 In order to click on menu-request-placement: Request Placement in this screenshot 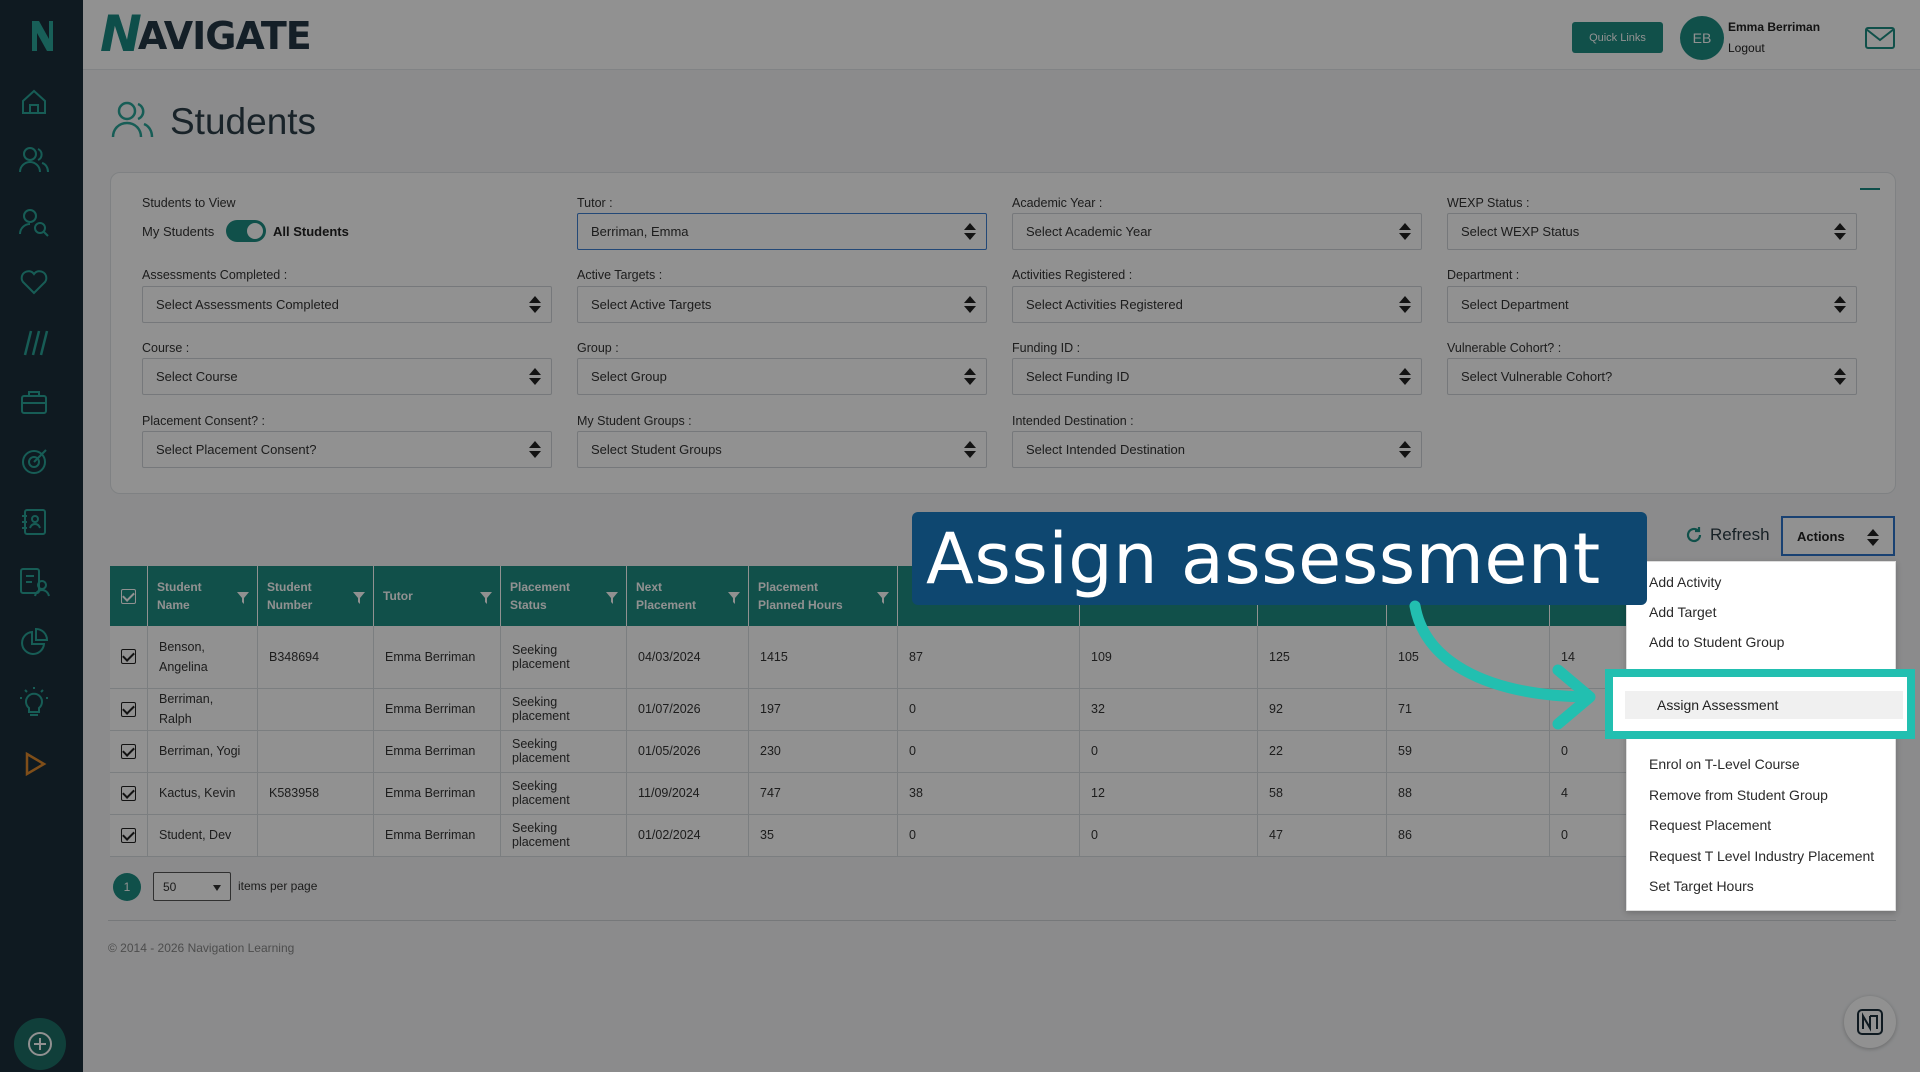, I will do `click(1710, 825)`.